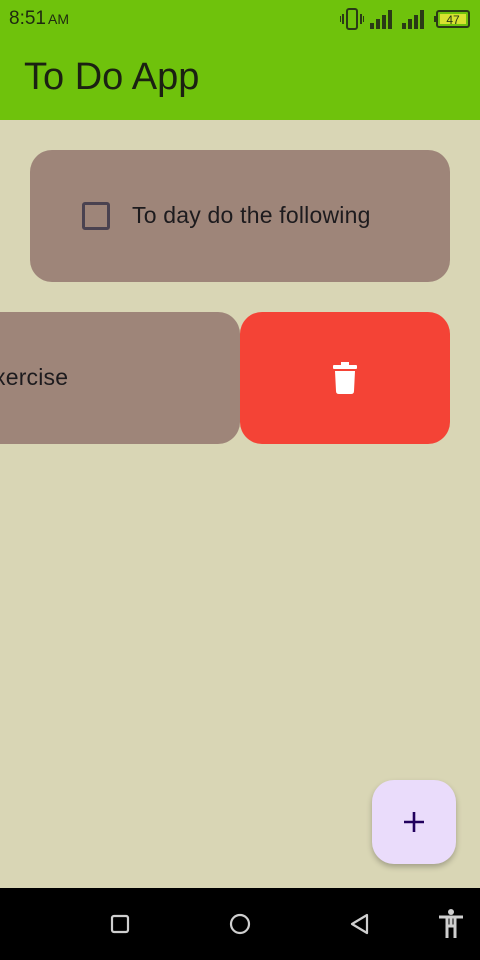  I want to click on status-time: 8:51 AM, so click(39, 19).